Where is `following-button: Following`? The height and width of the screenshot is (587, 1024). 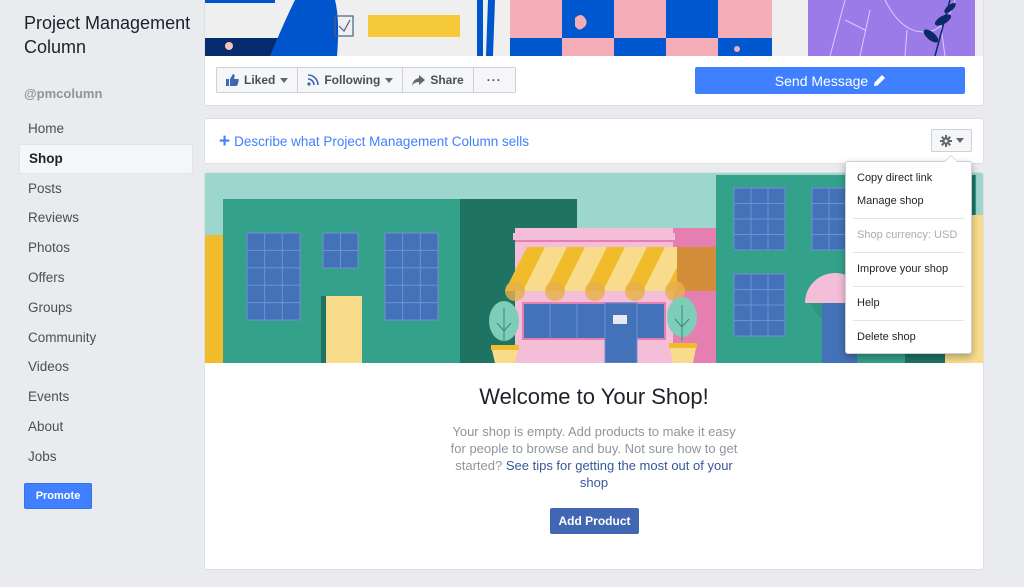
following-button: Following is located at coordinates (351, 80).